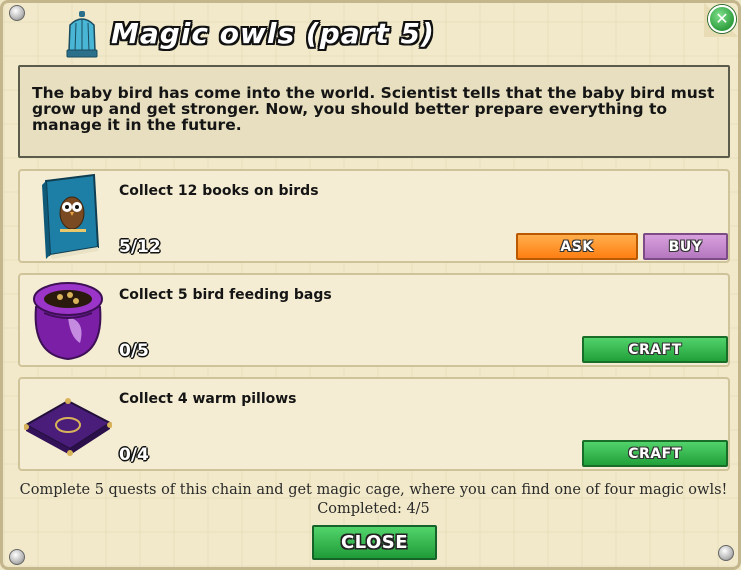 This screenshot has width=741, height=570. Describe the element at coordinates (577, 246) in the screenshot. I see `ask-button: ASK` at that location.